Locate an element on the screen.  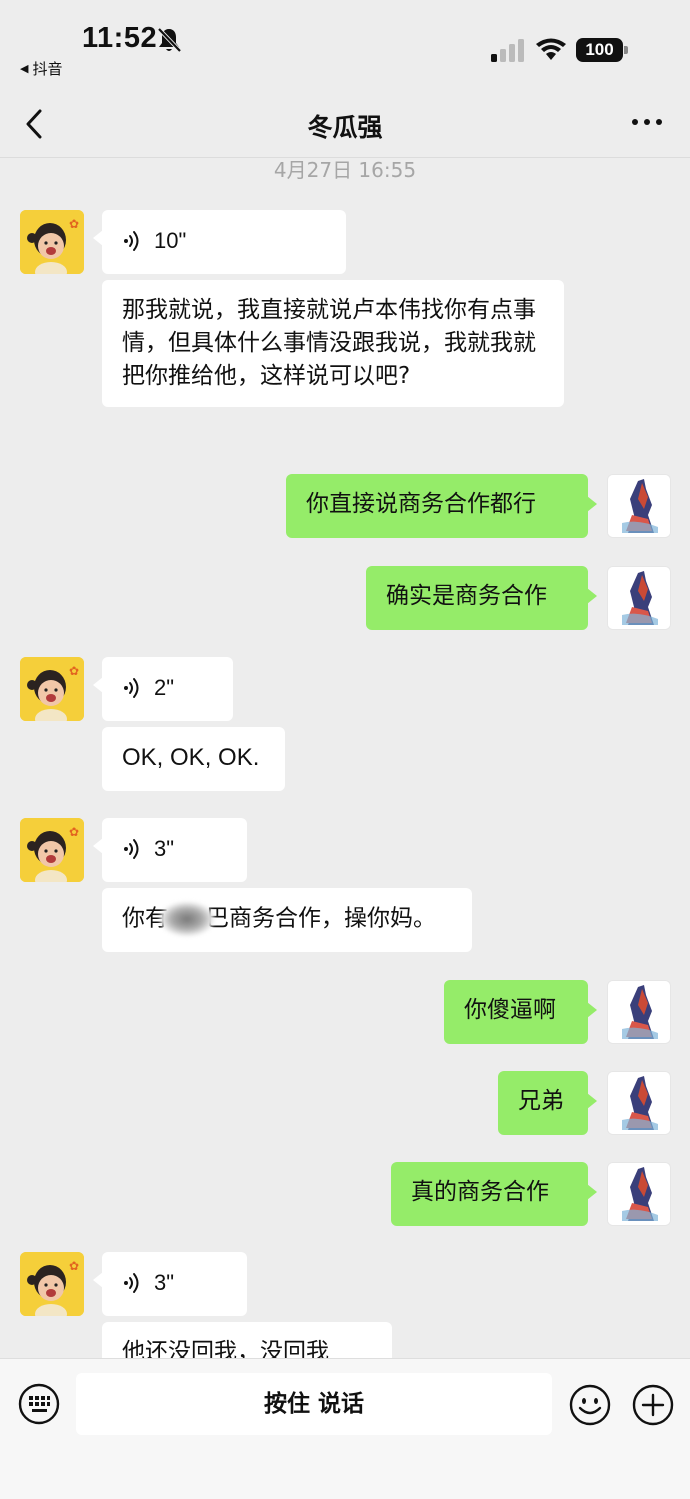
voice-message: 10" is located at coordinates (219, 242).